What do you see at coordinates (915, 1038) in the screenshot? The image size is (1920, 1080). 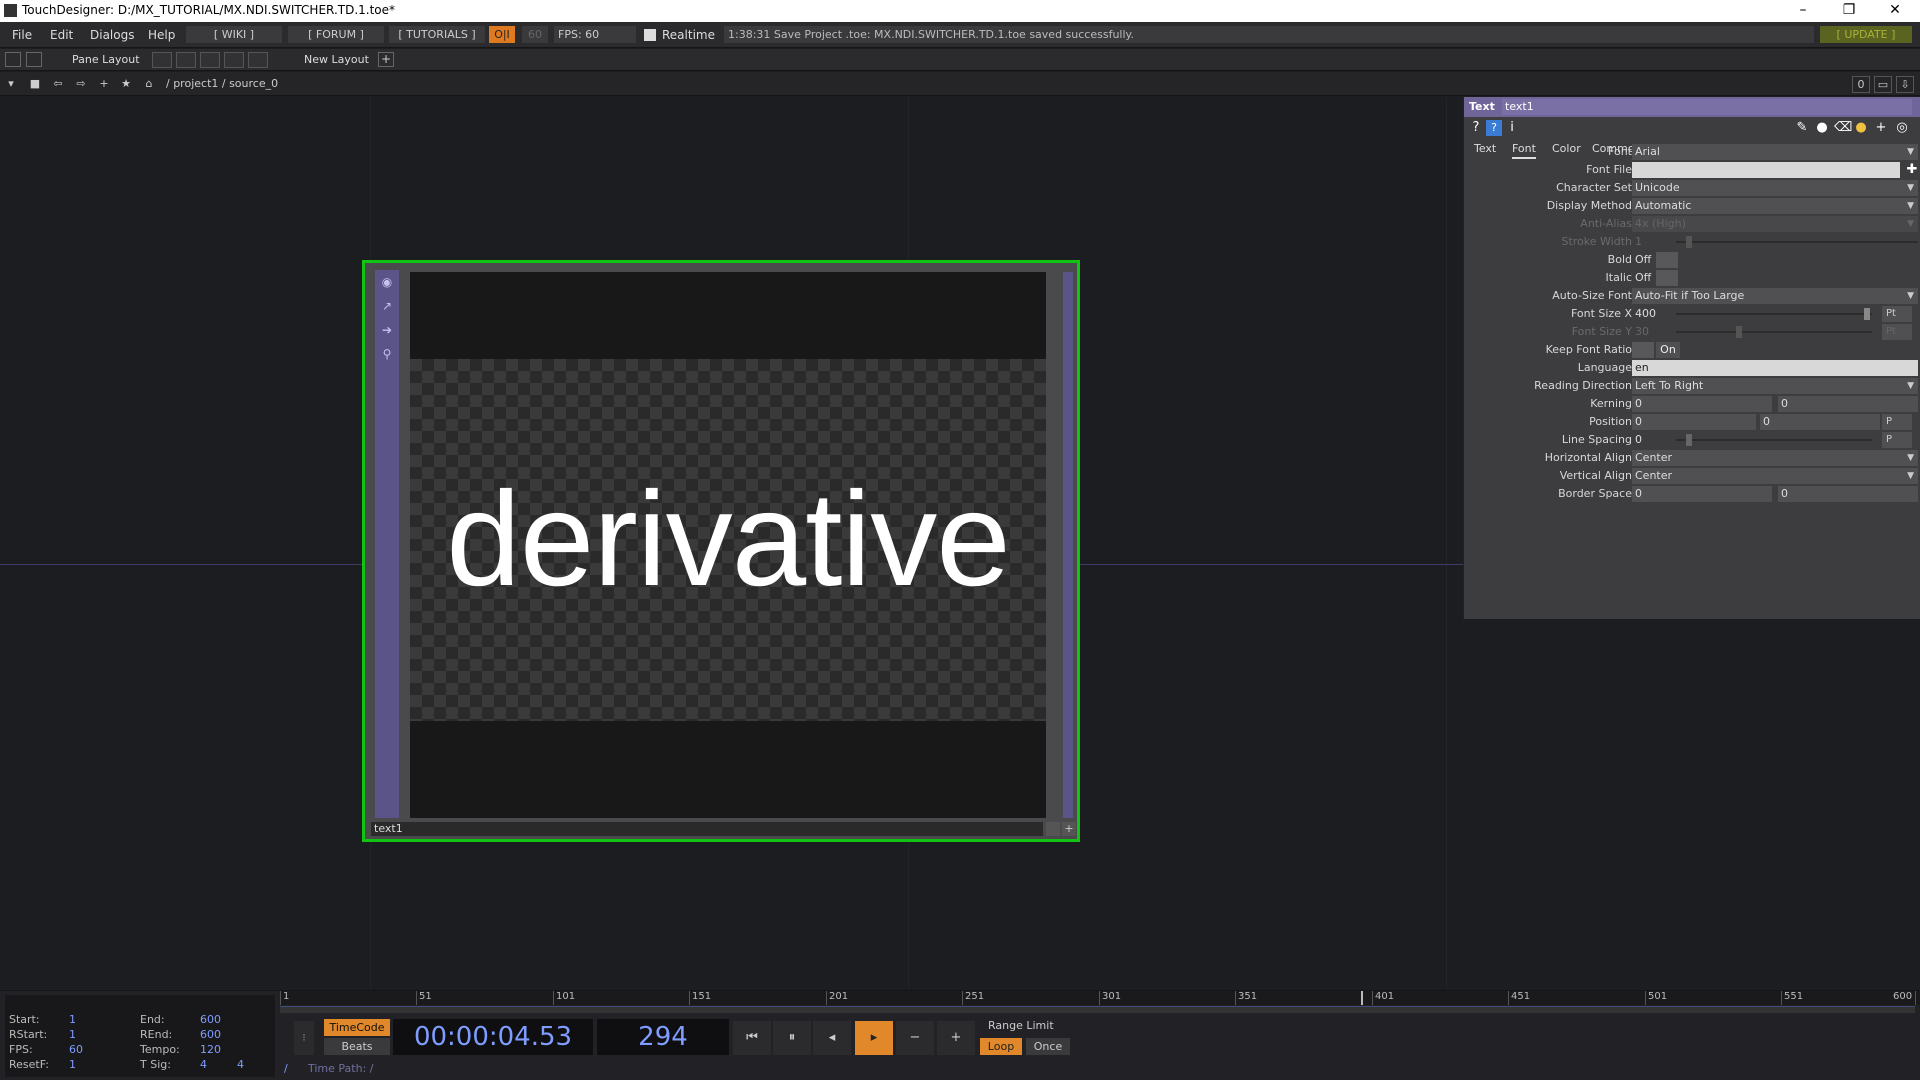 I see `step-minus-icon: −` at bounding box center [915, 1038].